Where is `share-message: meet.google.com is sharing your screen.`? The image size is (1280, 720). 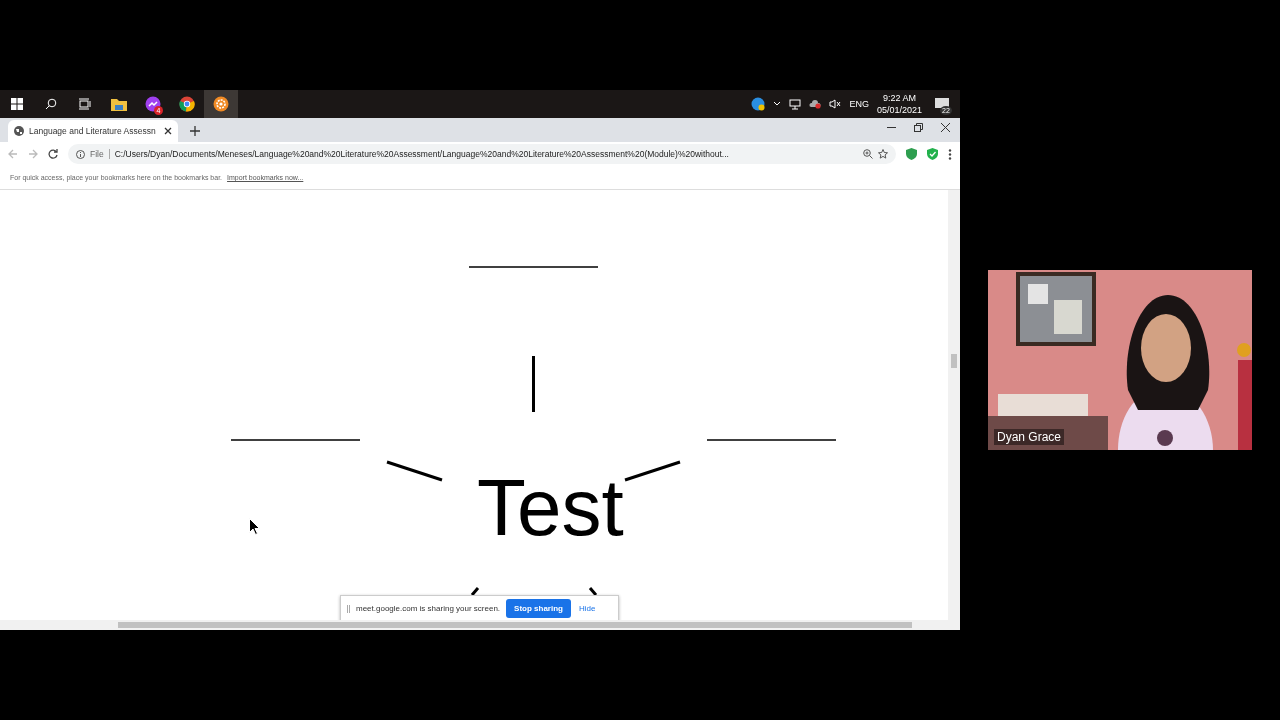 share-message: meet.google.com is sharing your screen. is located at coordinates (428, 608).